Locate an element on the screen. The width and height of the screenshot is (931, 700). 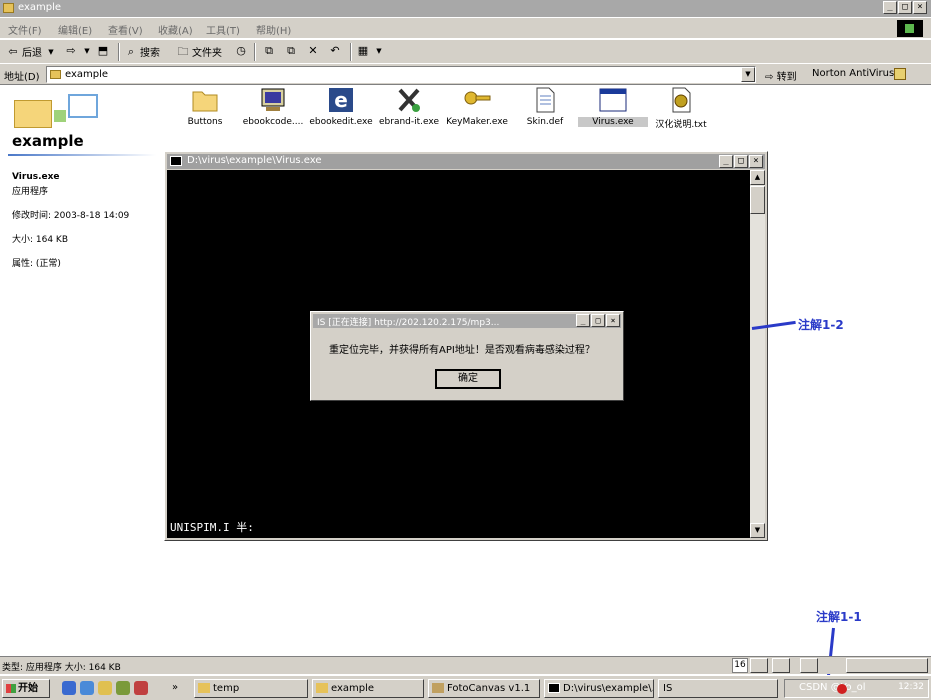
ok-button: 确定 is located at coordinates (468, 379).